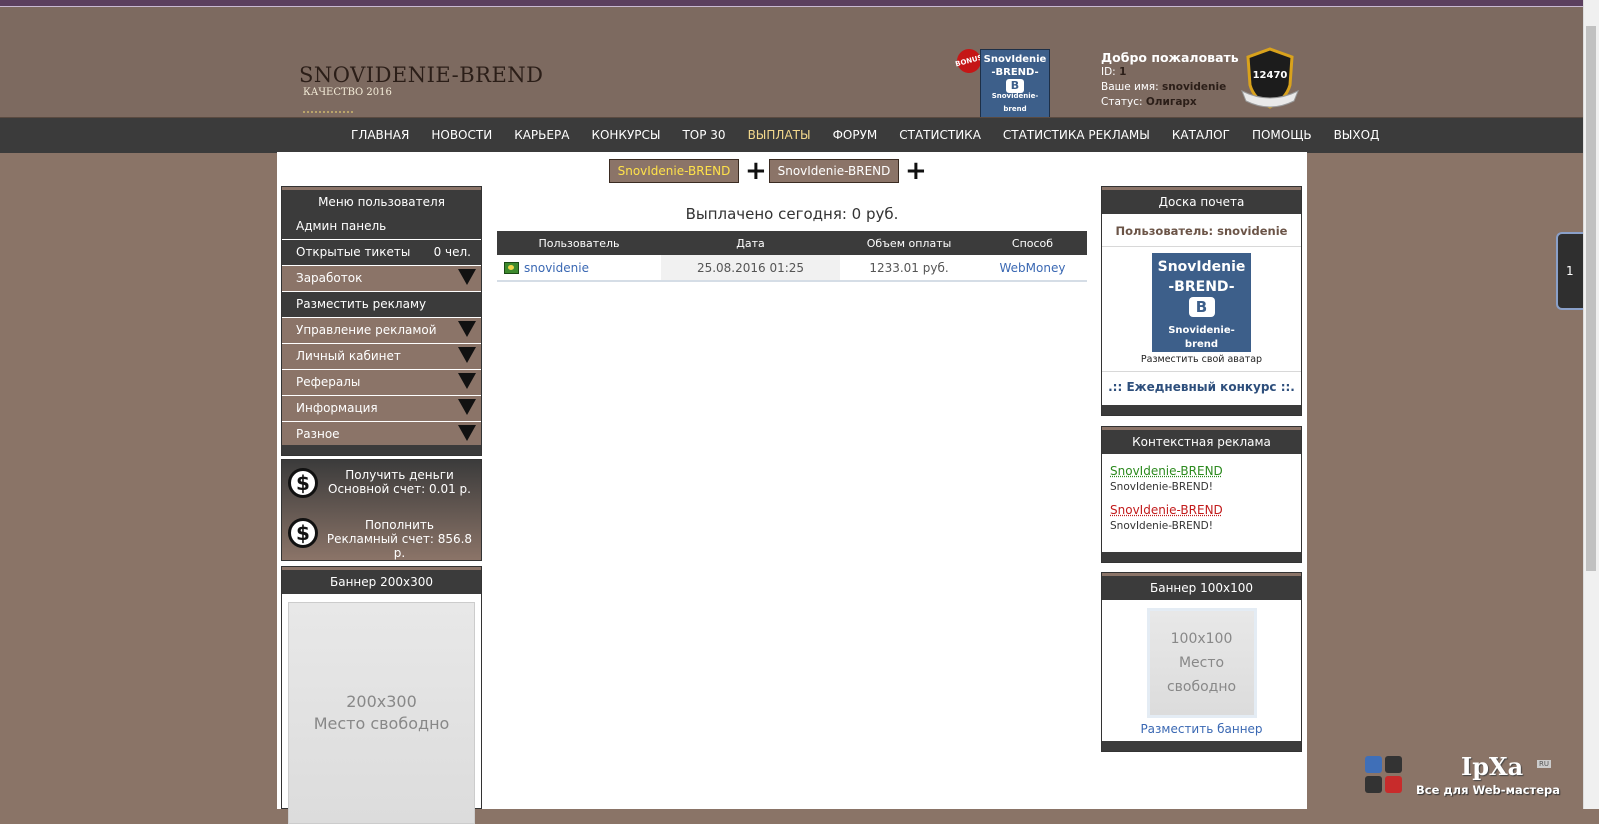 This screenshot has width=1599, height=824. Describe the element at coordinates (625, 135) in the screenshot. I see `nav-contests: КОНКУРСЫ` at that location.